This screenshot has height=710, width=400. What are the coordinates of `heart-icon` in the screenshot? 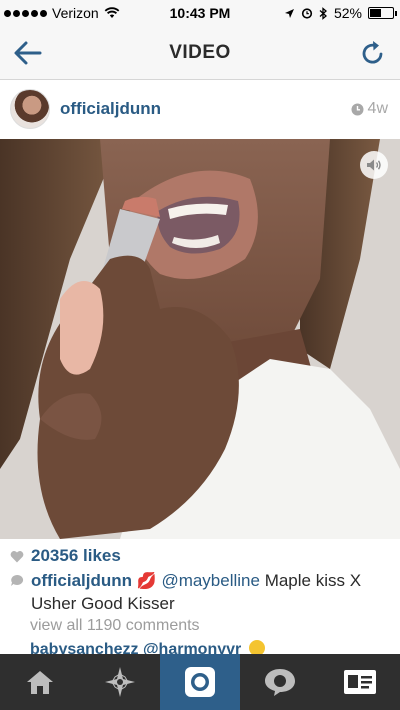 It's located at (17, 556).